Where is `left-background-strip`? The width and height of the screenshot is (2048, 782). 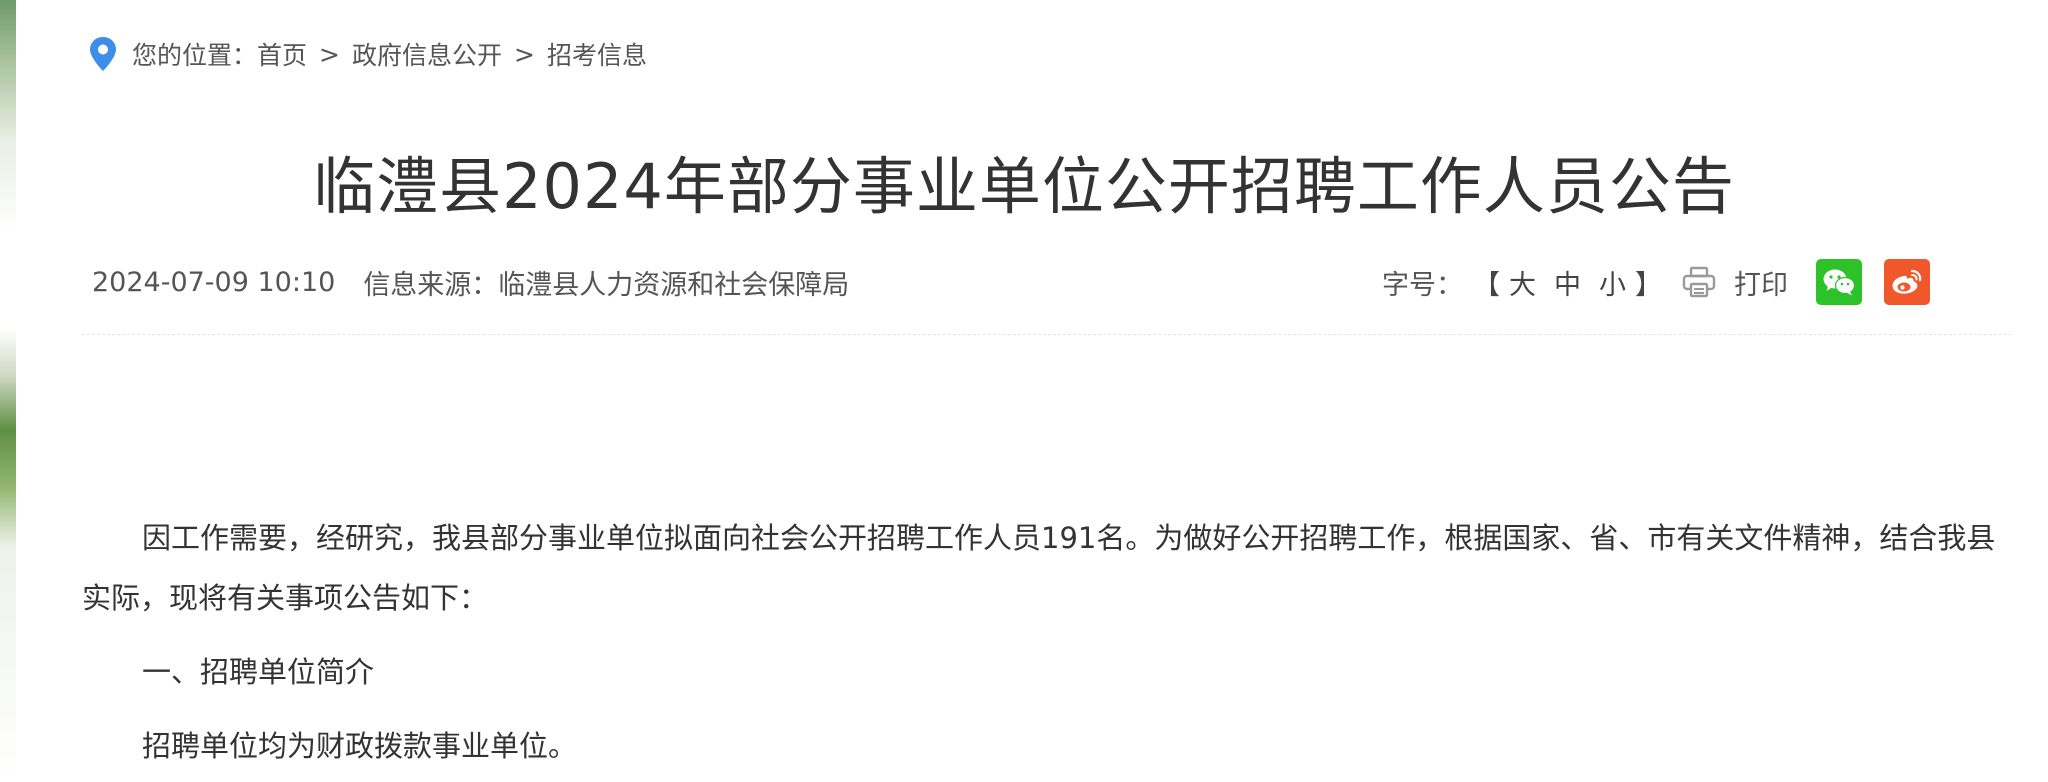
left-background-strip is located at coordinates (8, 391).